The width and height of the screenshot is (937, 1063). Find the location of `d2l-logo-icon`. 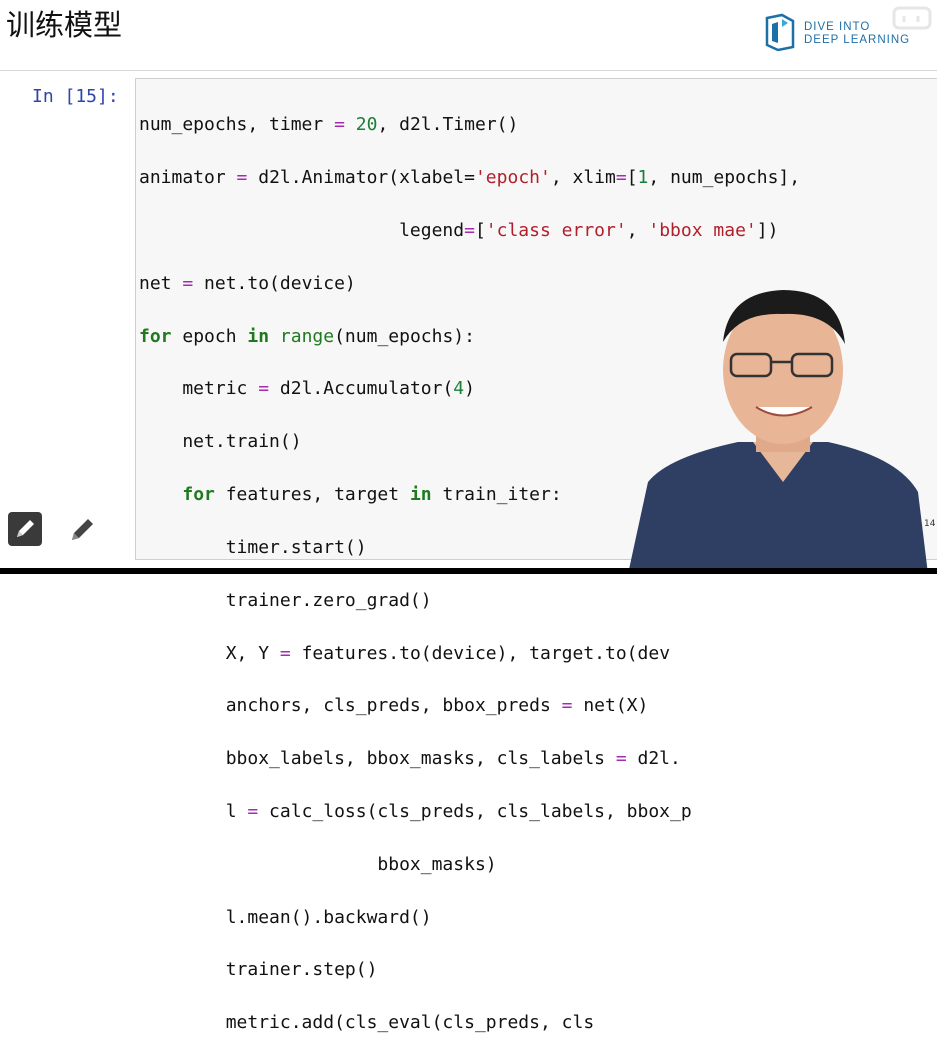

d2l-logo-icon is located at coordinates (780, 32).